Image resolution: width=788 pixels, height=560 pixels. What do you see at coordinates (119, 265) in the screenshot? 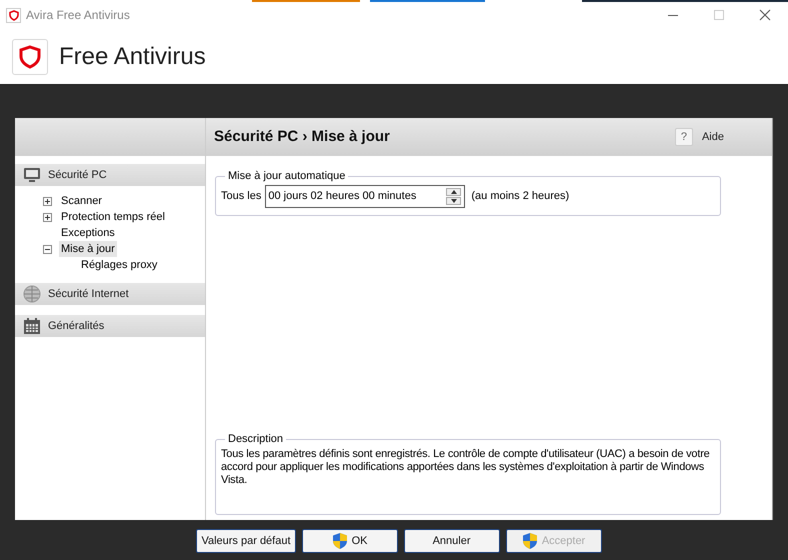
I see `tree-item: Réglages proxy` at bounding box center [119, 265].